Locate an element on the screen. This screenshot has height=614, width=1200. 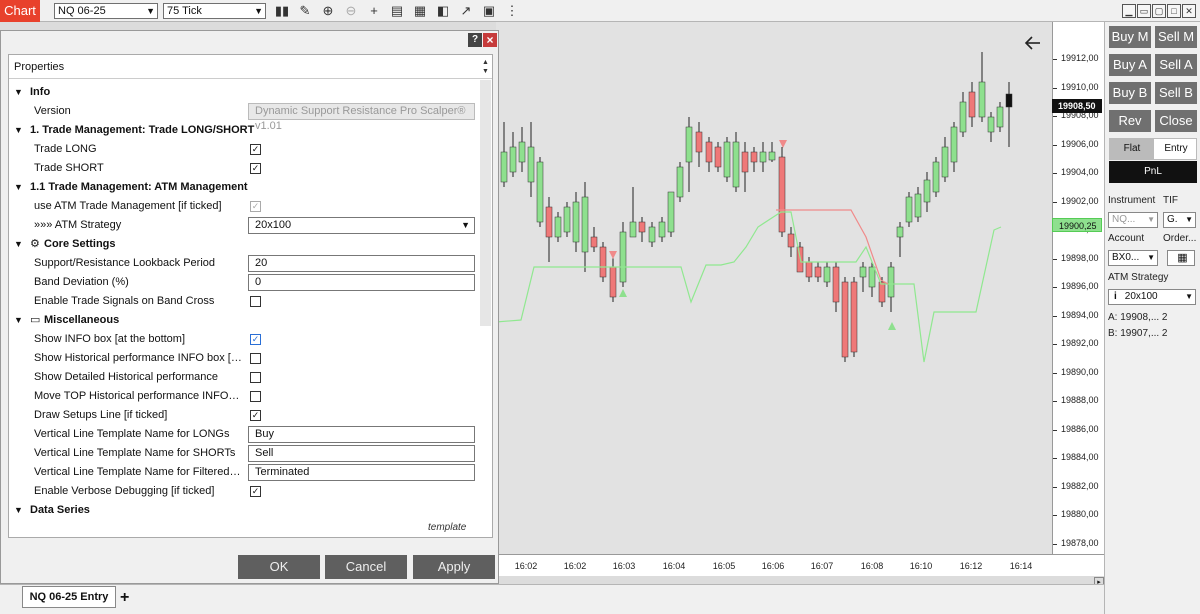
calculator-icon: ▦ is located at coordinates (1181, 258).